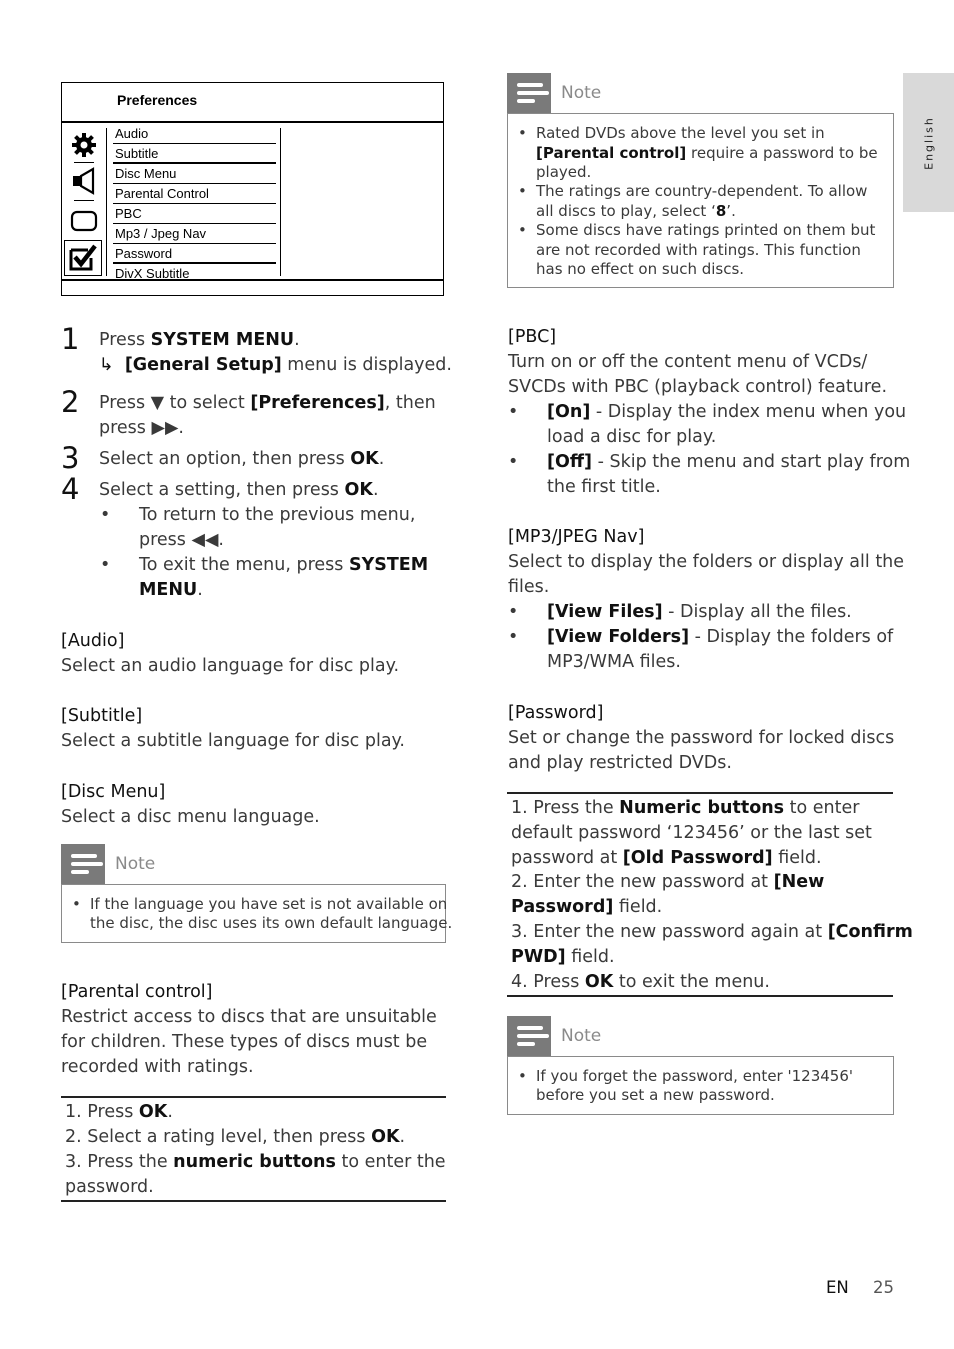 The width and height of the screenshot is (954, 1349). Describe the element at coordinates (235, 1137) in the screenshot. I see `procedure-step: 2. Select a rating level, then press OK.` at that location.